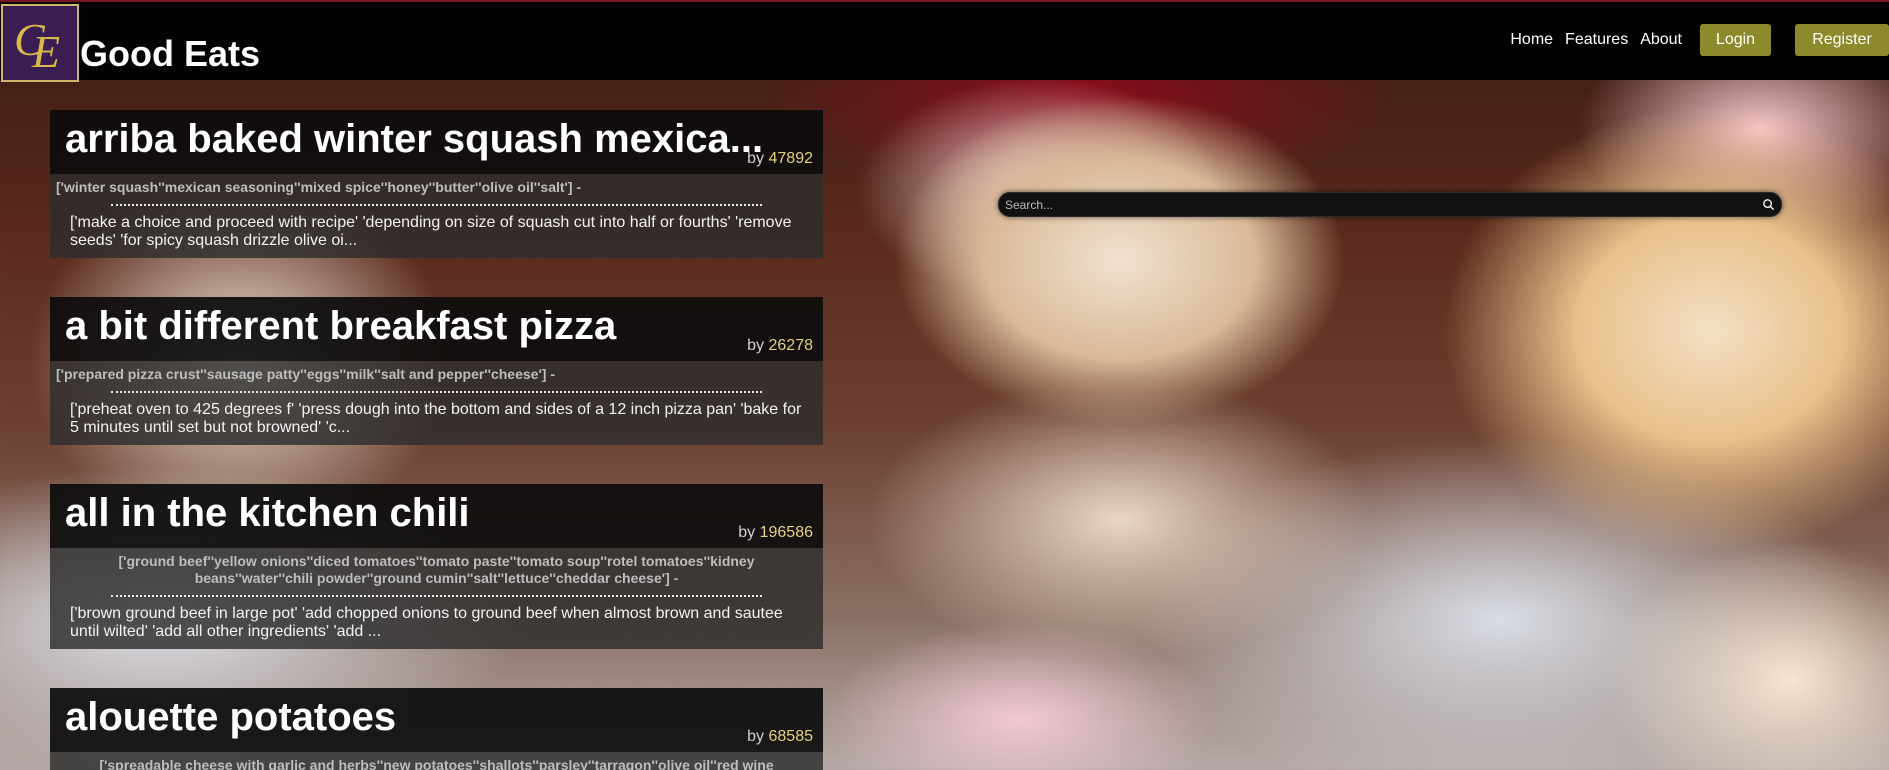 The image size is (1889, 770). What do you see at coordinates (1768, 204) in the screenshot?
I see `search-icon` at bounding box center [1768, 204].